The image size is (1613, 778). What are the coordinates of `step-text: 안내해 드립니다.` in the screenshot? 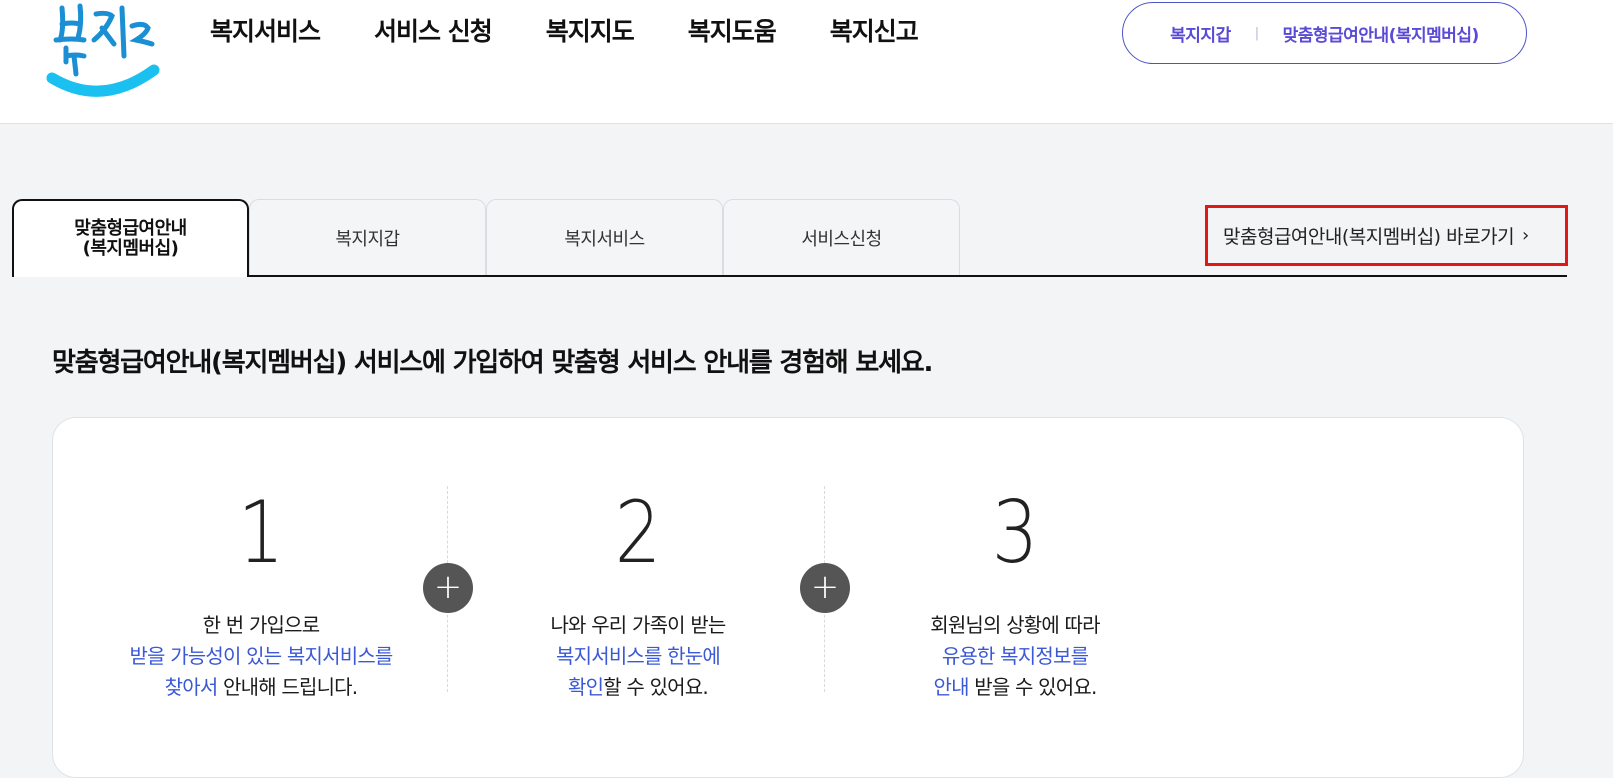 It's located at (287, 687).